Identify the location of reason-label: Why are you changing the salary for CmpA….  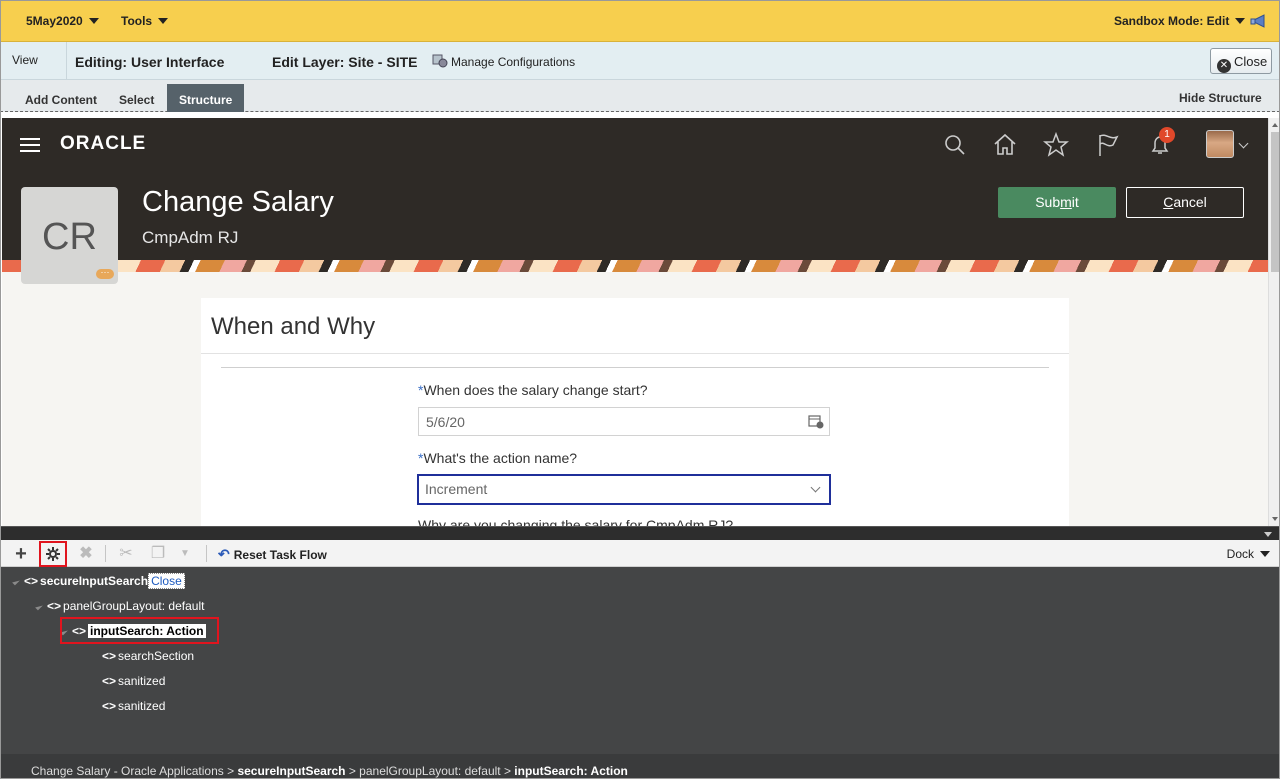
(576, 521).